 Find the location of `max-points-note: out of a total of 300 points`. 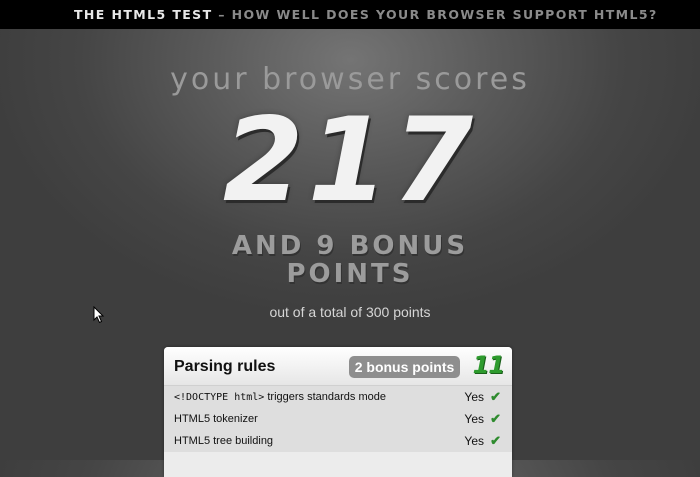

max-points-note: out of a total of 300 points is located at coordinates (350, 312).